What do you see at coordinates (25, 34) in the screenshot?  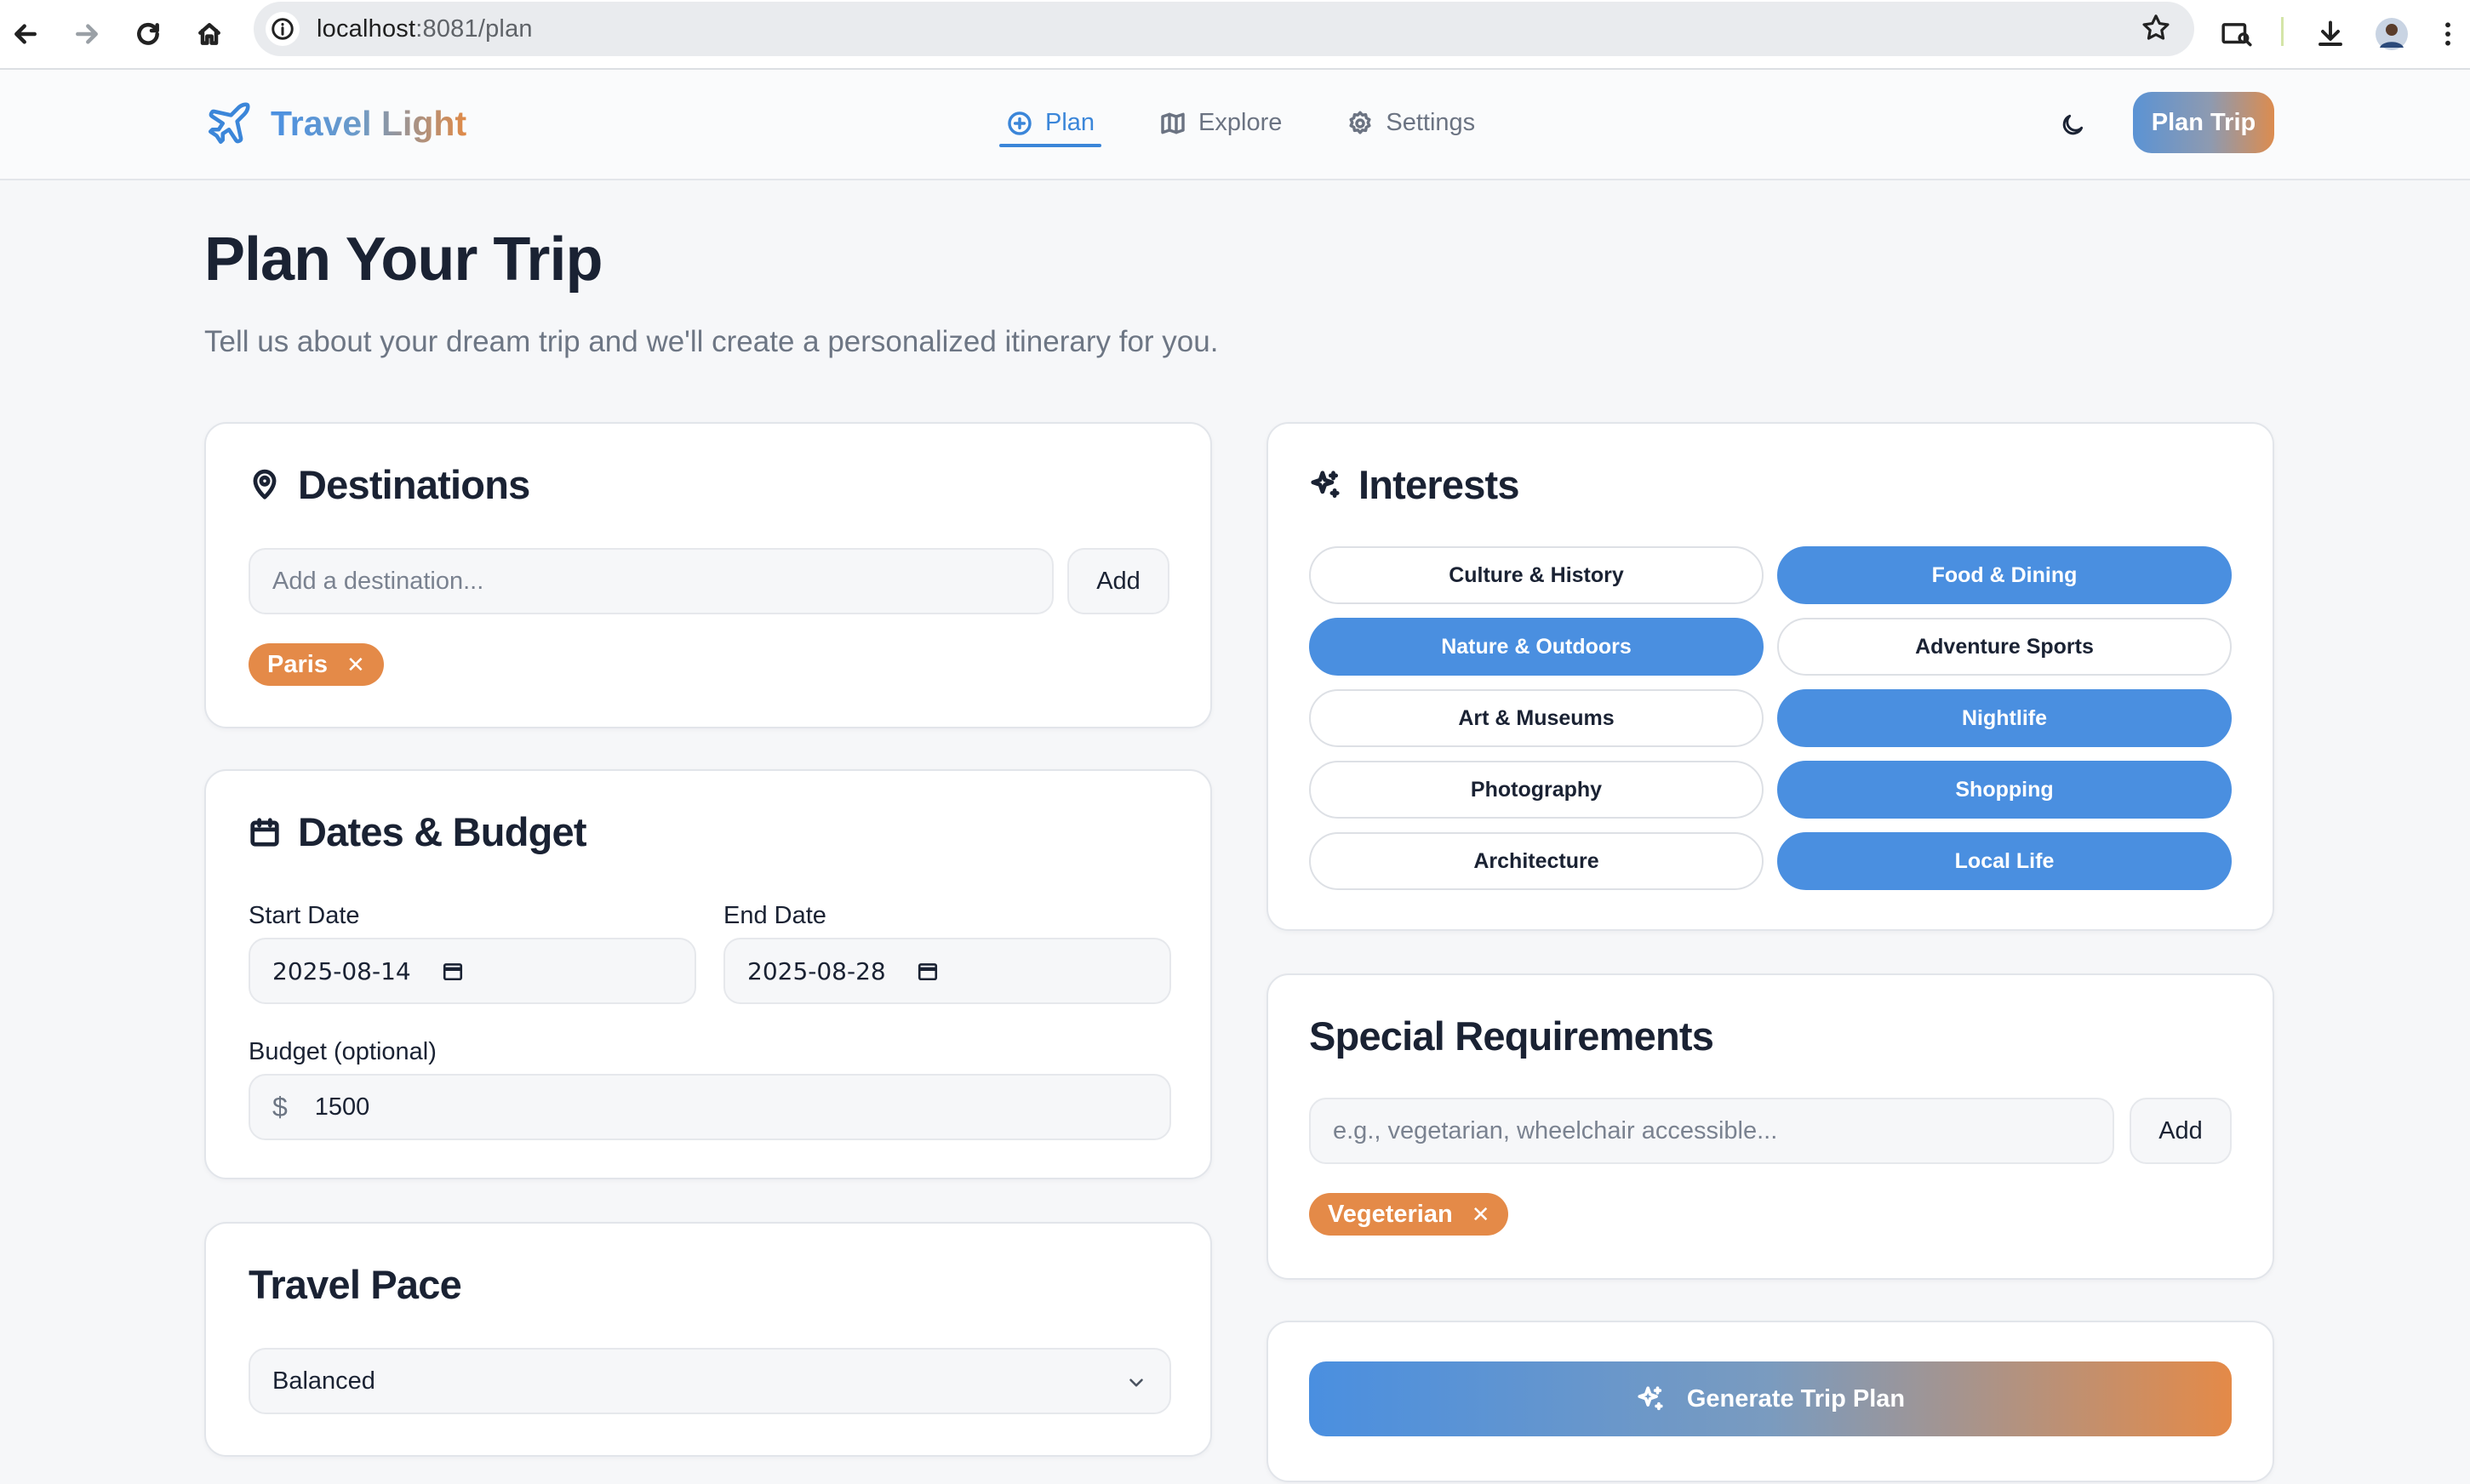 I see `back-icon` at bounding box center [25, 34].